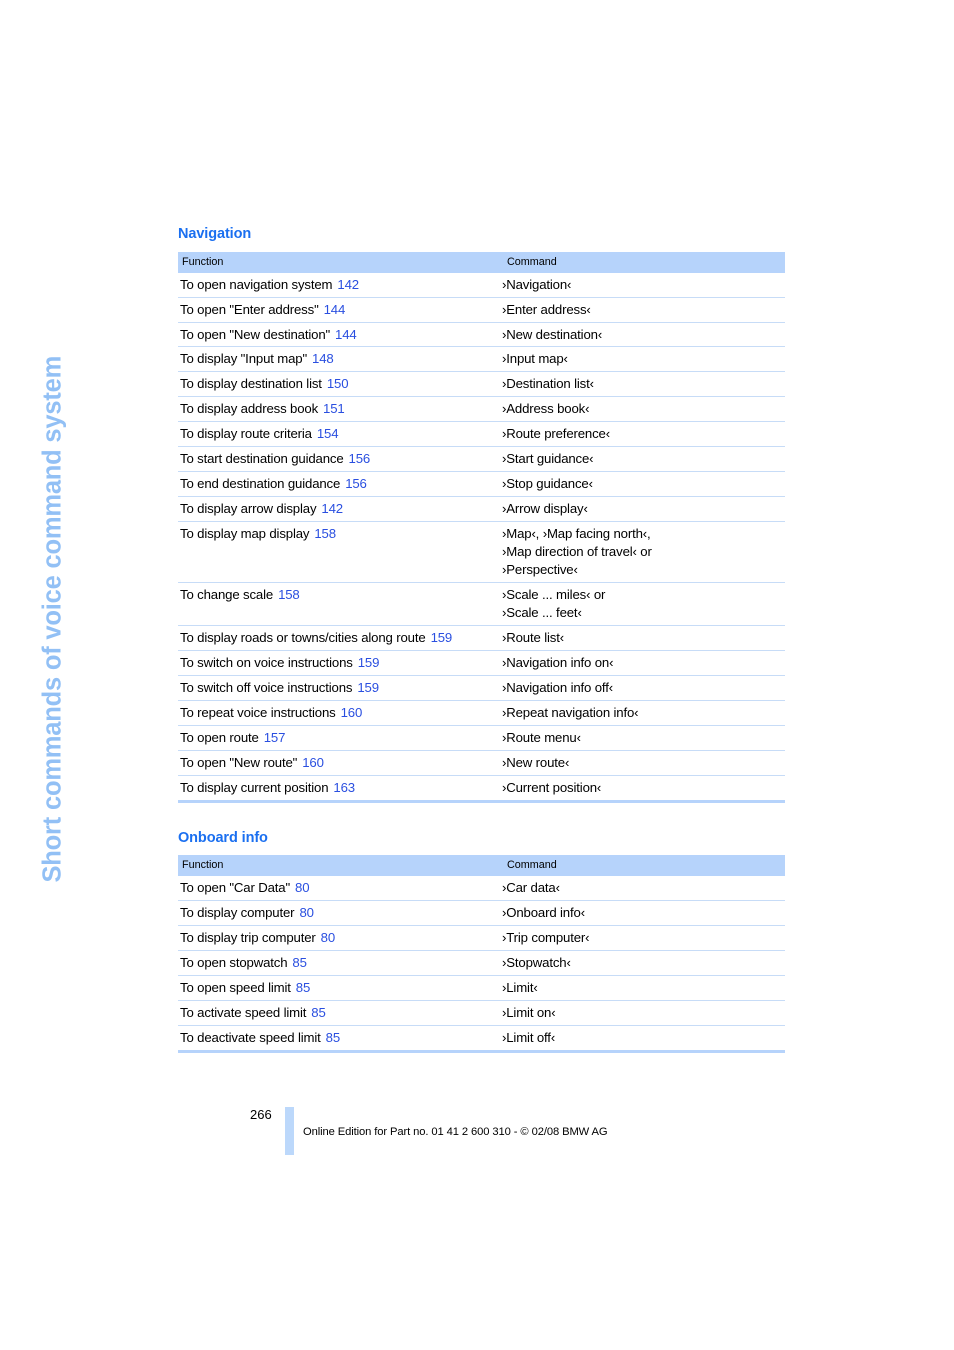 This screenshot has height=1350, width=954. Describe the element at coordinates (529, 1037) in the screenshot. I see `cell-command: ›Limit off‹` at that location.